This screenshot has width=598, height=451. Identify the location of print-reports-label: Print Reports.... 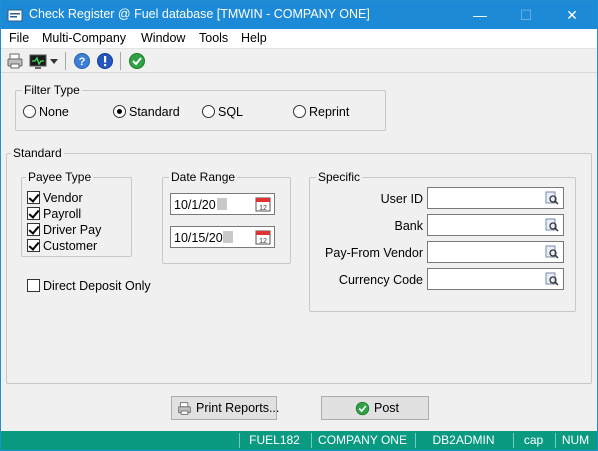
(238, 408).